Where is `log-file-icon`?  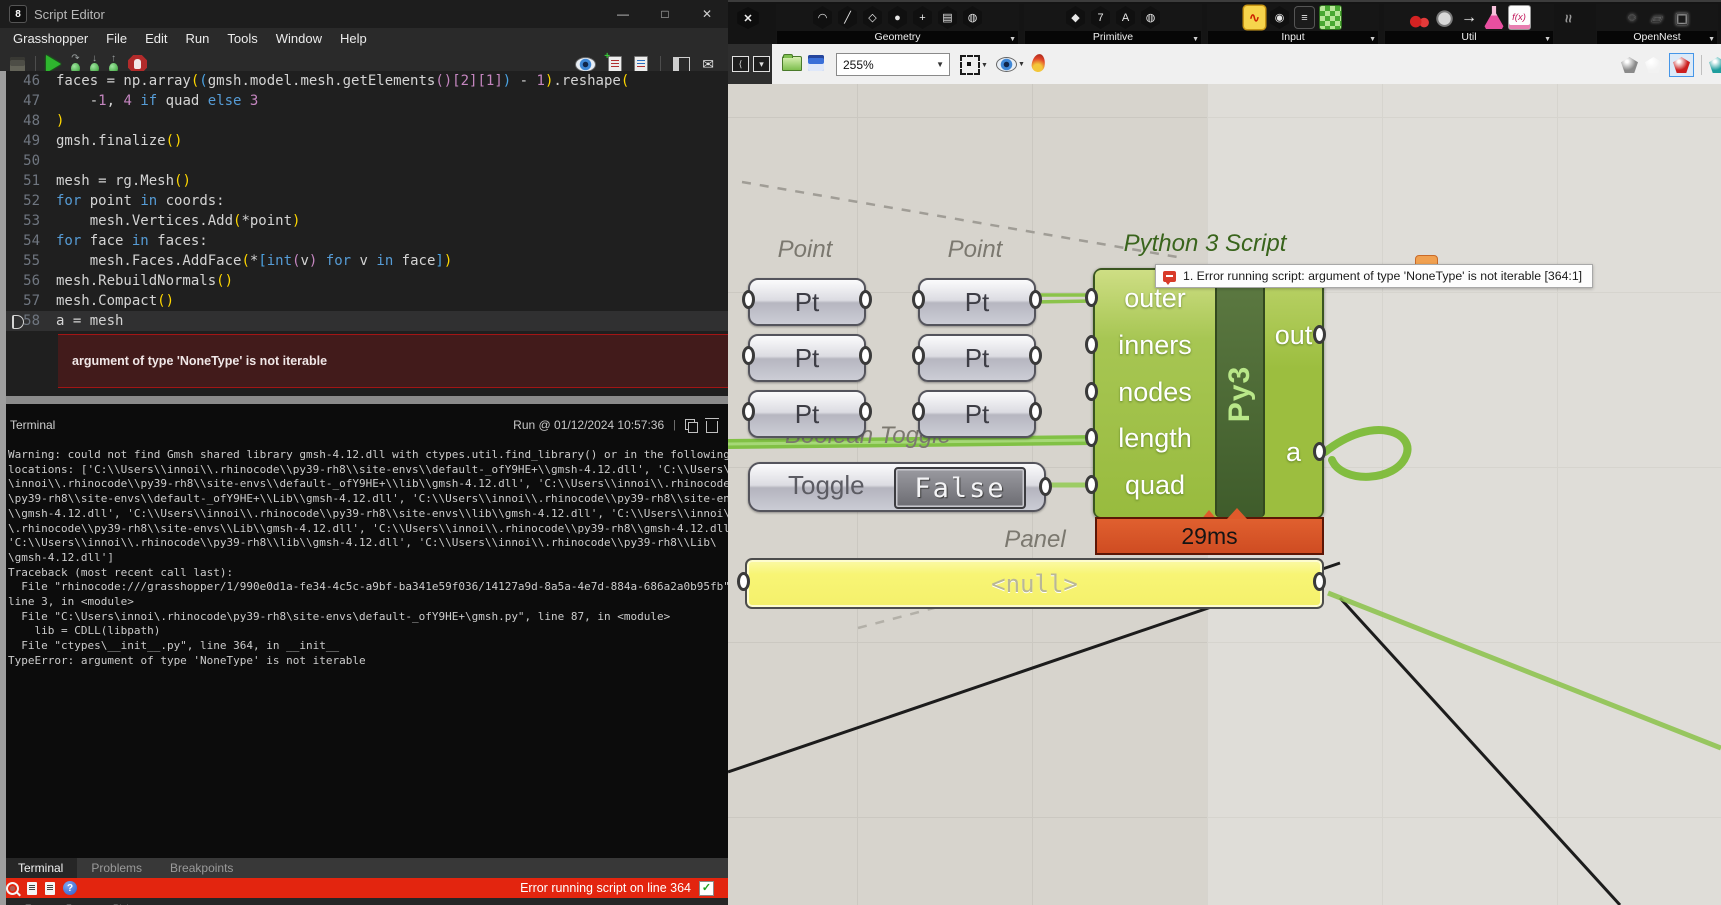 log-file-icon is located at coordinates (32, 888).